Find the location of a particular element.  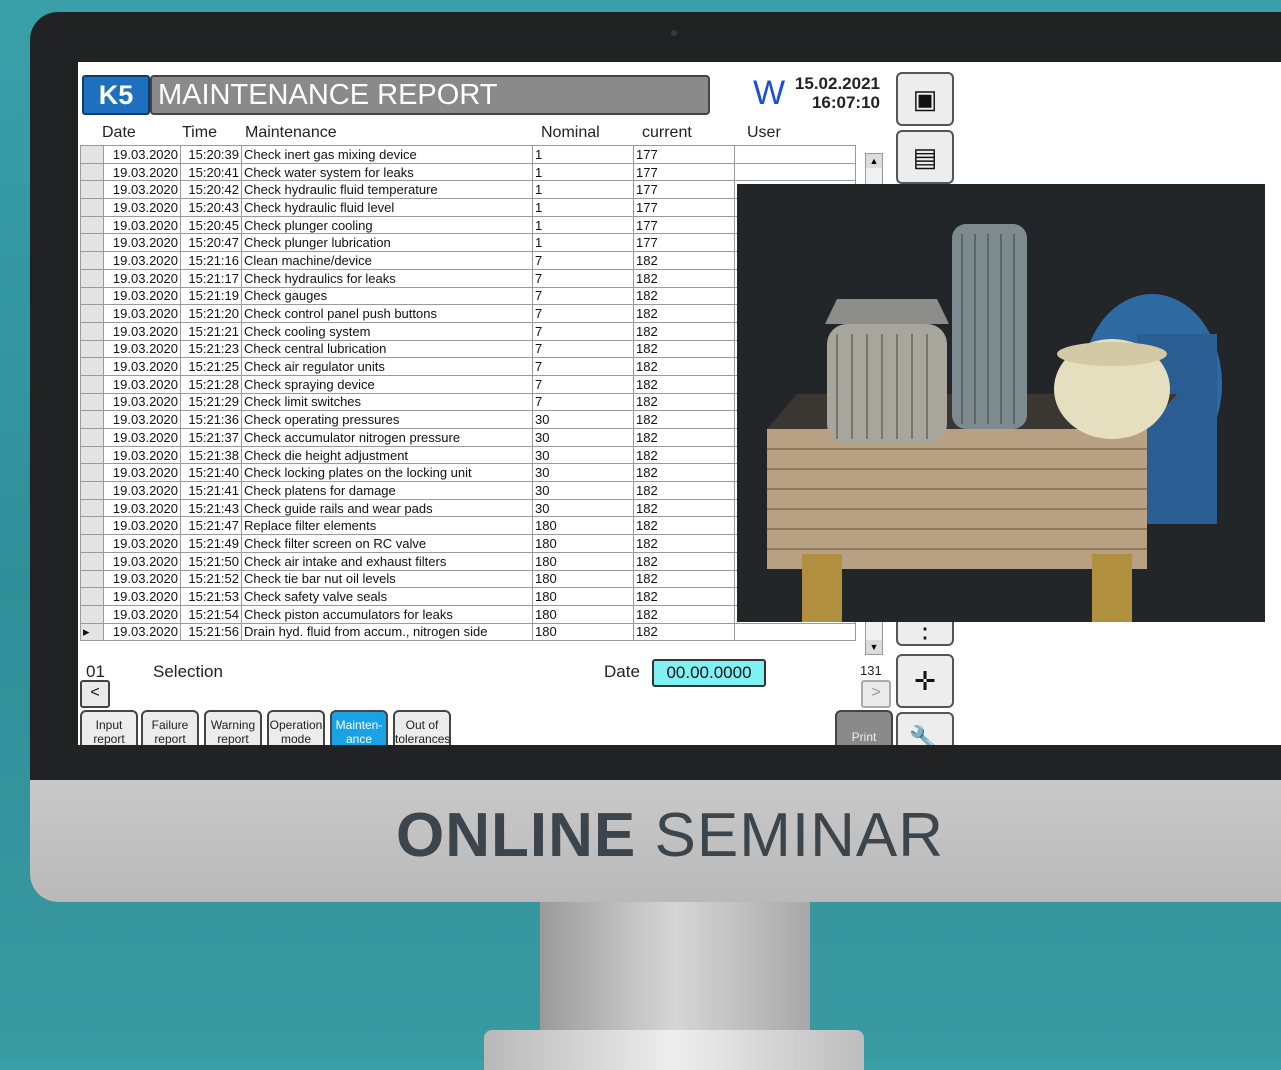

tab-operation-mode: Operation mode is located at coordinates (296, 727).